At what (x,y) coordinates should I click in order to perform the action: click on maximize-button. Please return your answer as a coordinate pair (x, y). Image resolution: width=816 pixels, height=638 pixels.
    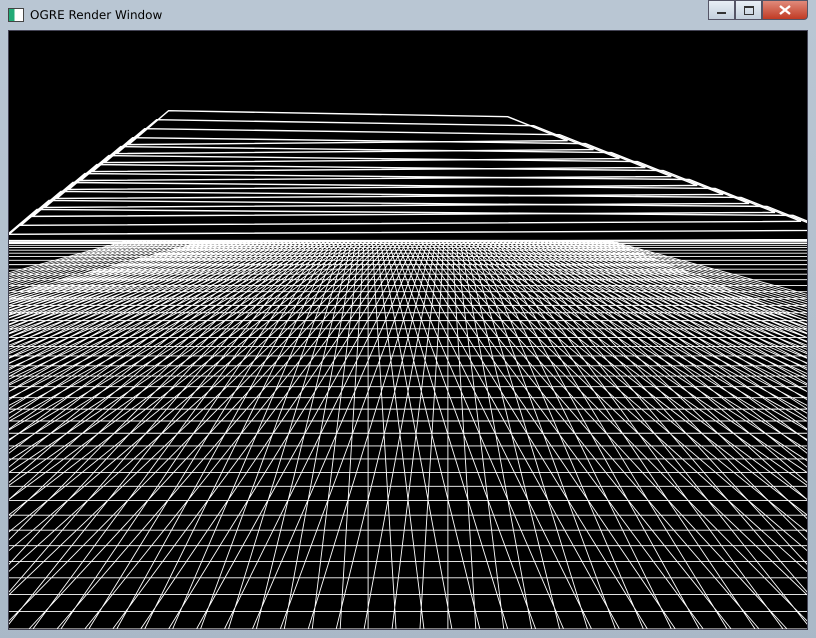
    Looking at the image, I should click on (748, 10).